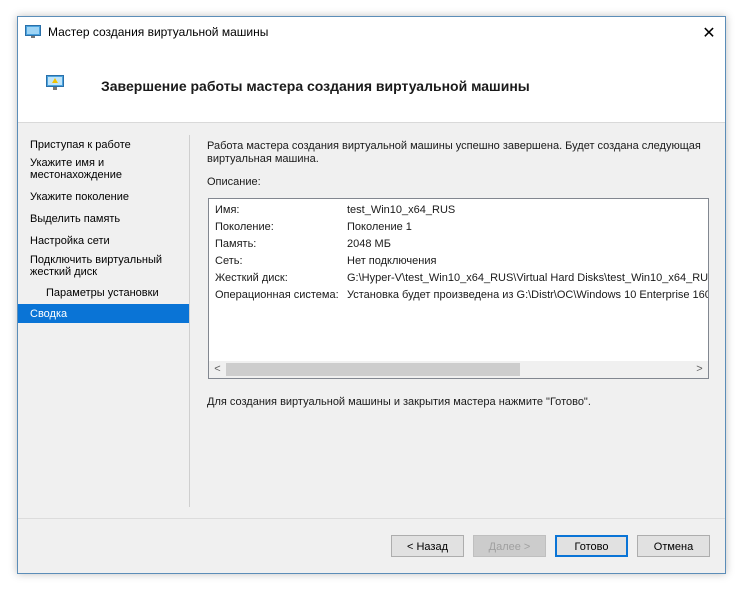 Image resolution: width=747 pixels, height=597 pixels. I want to click on footer-separator, so click(371, 518).